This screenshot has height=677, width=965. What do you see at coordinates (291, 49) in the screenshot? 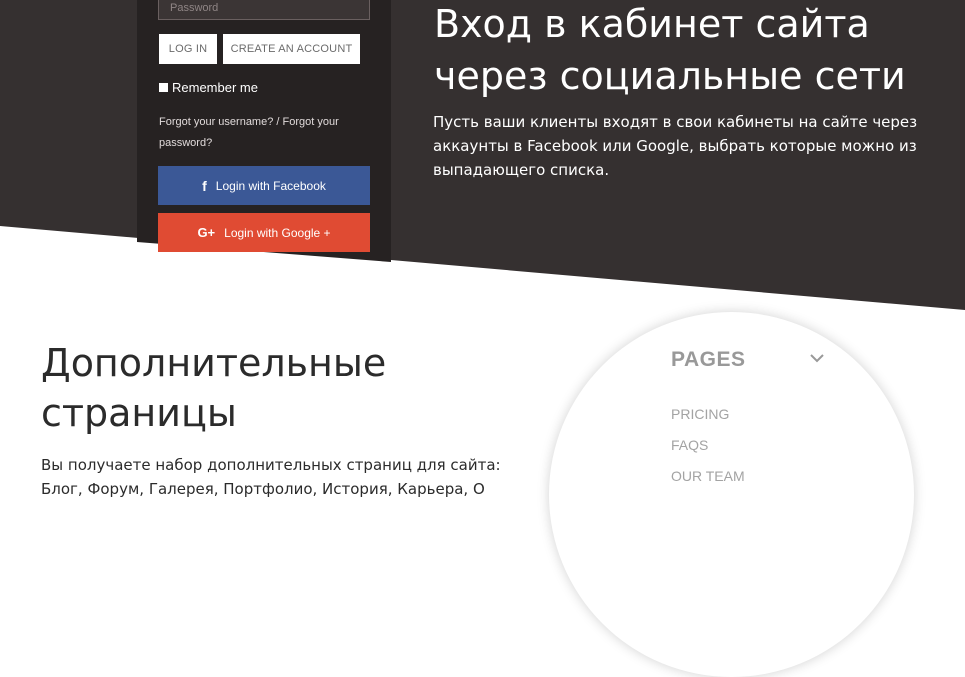
I see `create-account-button: CREATE AN ACCOUNT` at bounding box center [291, 49].